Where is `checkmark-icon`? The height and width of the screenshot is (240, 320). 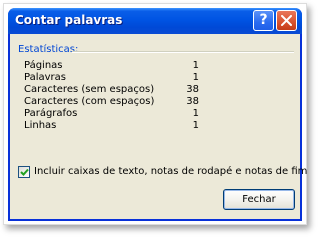 checkmark-icon is located at coordinates (24, 172).